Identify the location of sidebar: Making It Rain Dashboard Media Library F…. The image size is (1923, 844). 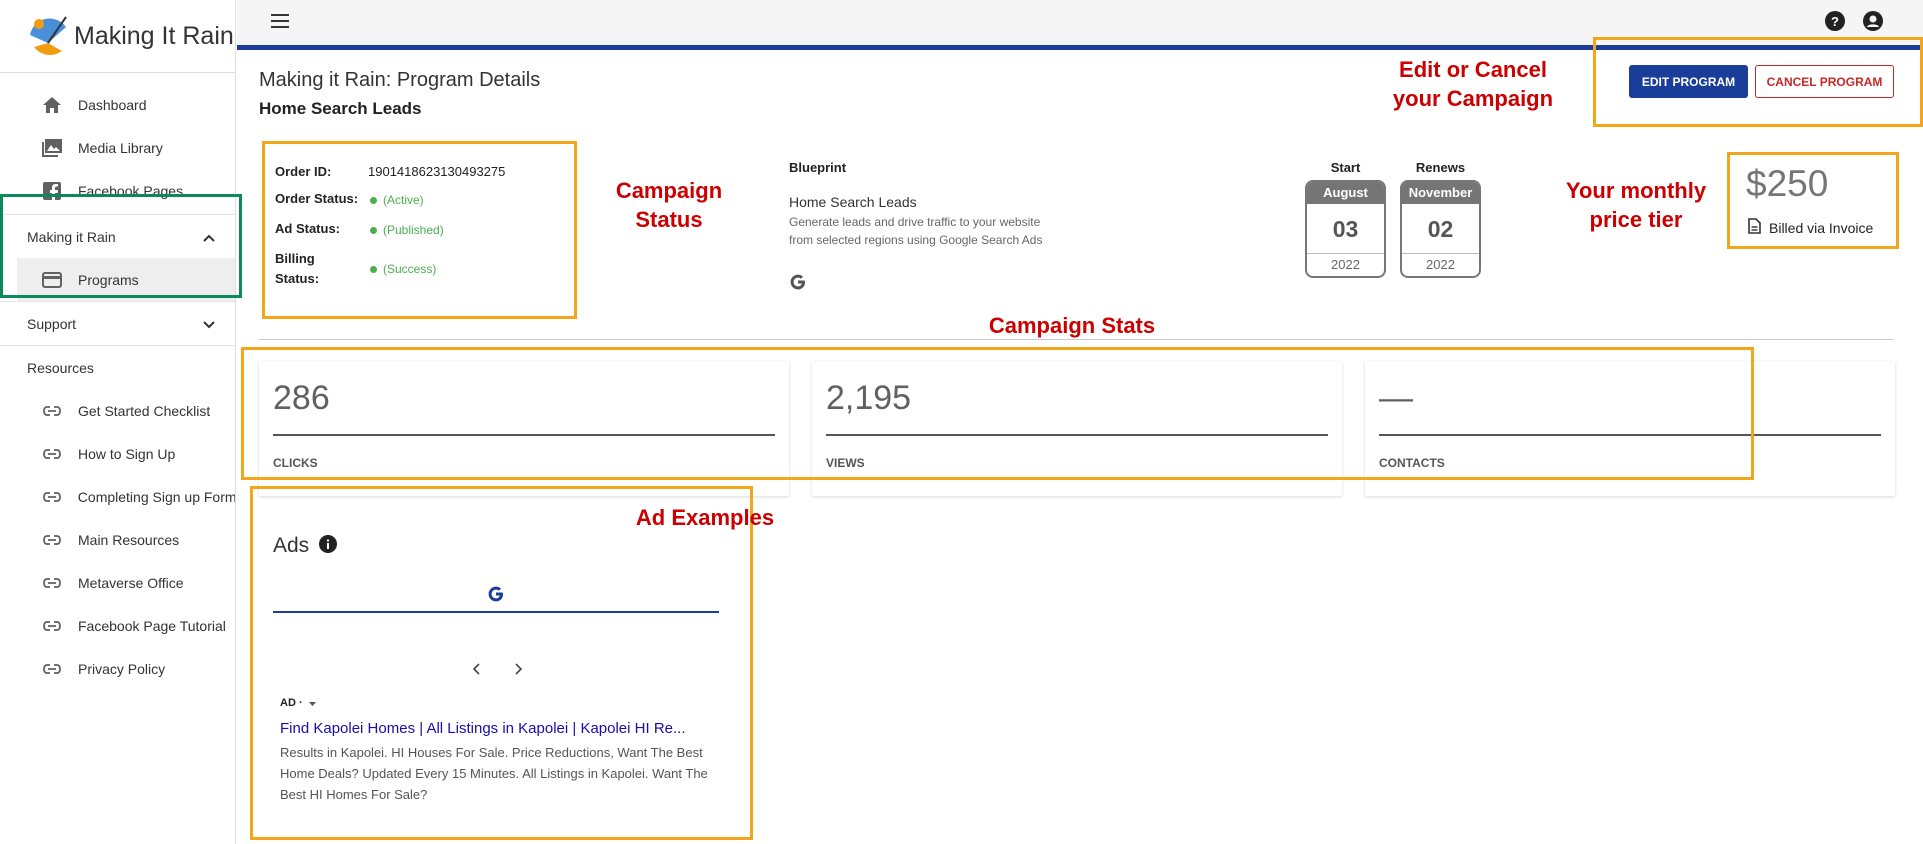
(118, 422).